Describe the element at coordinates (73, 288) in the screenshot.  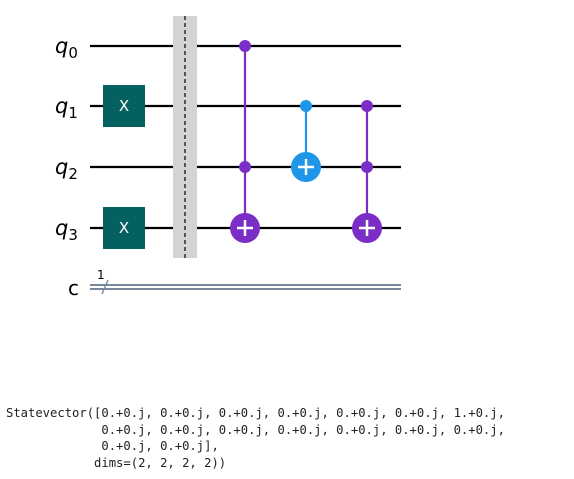
I see `classical-register-label: c` at that location.